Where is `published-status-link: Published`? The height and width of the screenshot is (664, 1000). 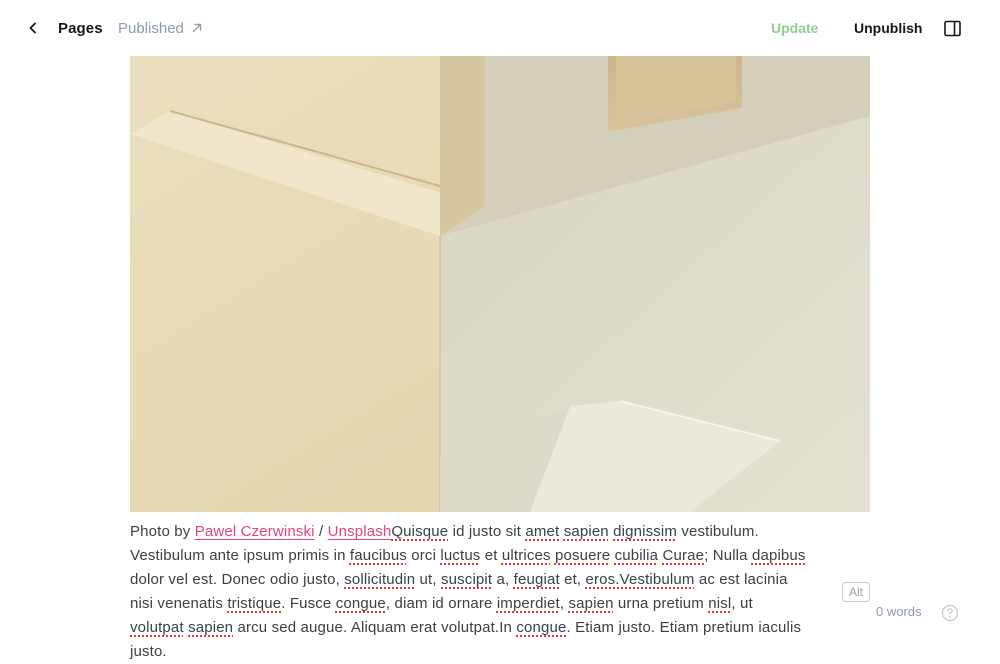
published-status-link: Published is located at coordinates (160, 28).